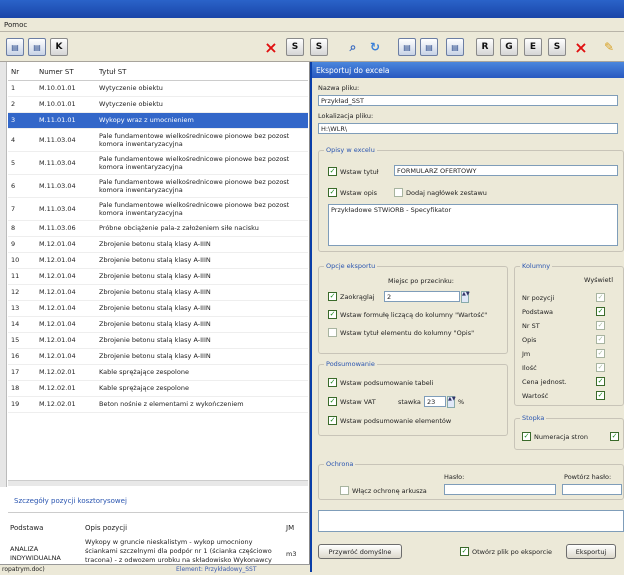 This screenshot has width=624, height=575. Describe the element at coordinates (389, 491) in the screenshot. I see `ochrona-label: Włącz ochronę arkusza` at that location.